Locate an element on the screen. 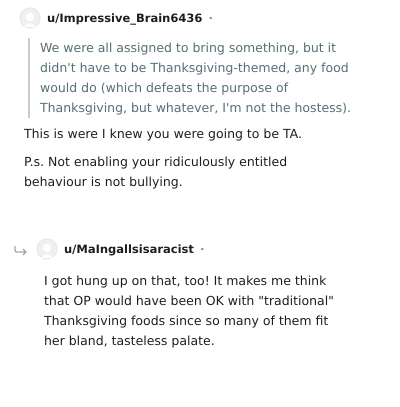 Image resolution: width=400 pixels, height=407 pixels. username-link: u/MaIngallsisaracist is located at coordinates (129, 249).